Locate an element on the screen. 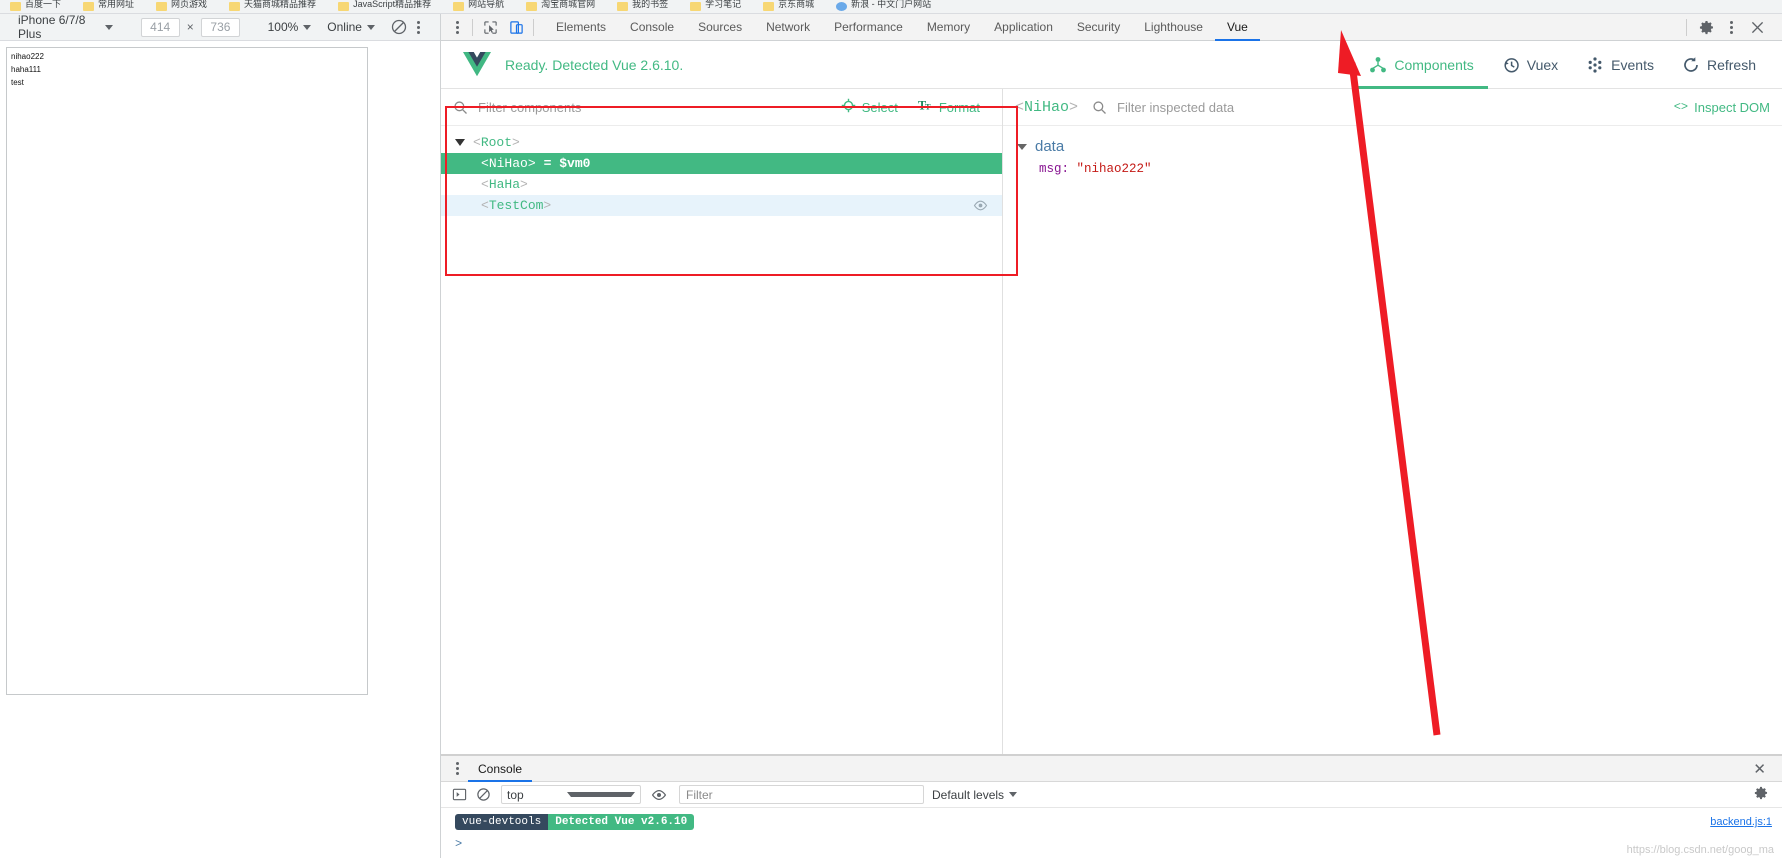  context-value: top is located at coordinates (515, 794).